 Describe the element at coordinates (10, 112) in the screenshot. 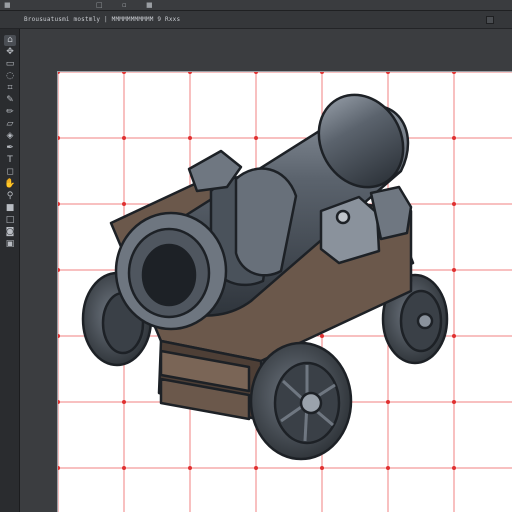

I see `brush-icon: ✏` at that location.